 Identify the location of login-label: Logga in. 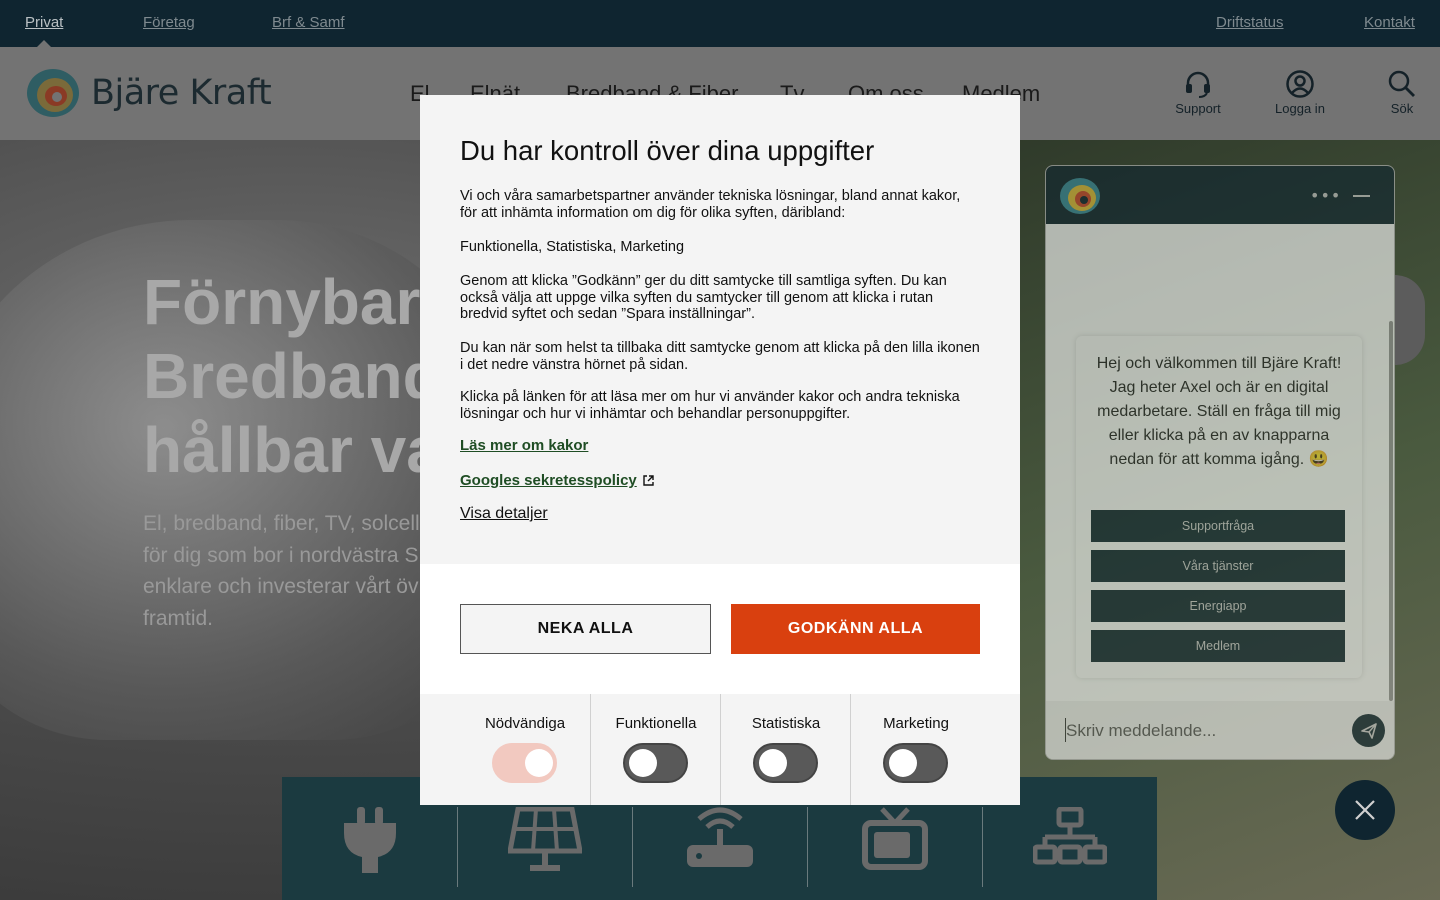
(1300, 108).